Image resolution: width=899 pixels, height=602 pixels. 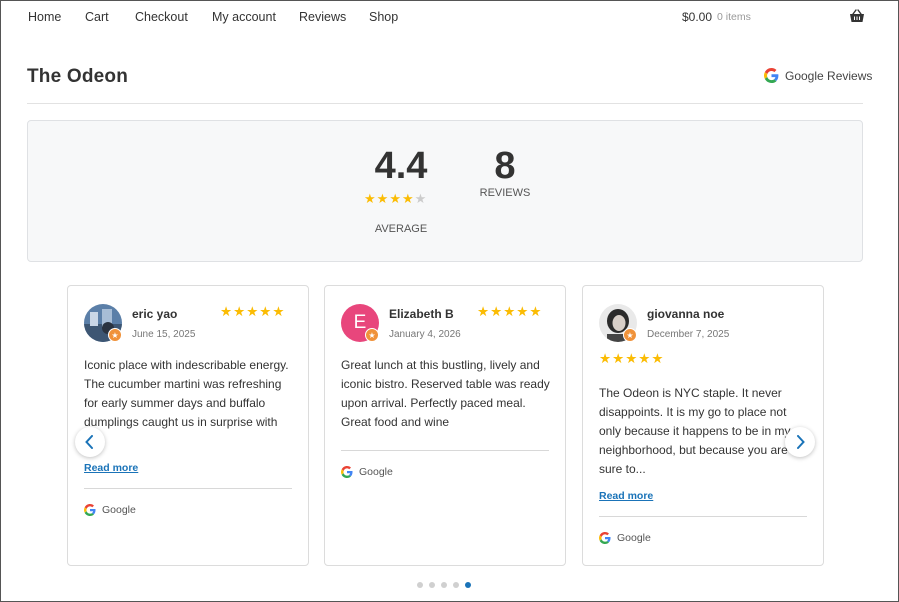 What do you see at coordinates (161, 17) in the screenshot?
I see `nav-checkout: Checkout` at bounding box center [161, 17].